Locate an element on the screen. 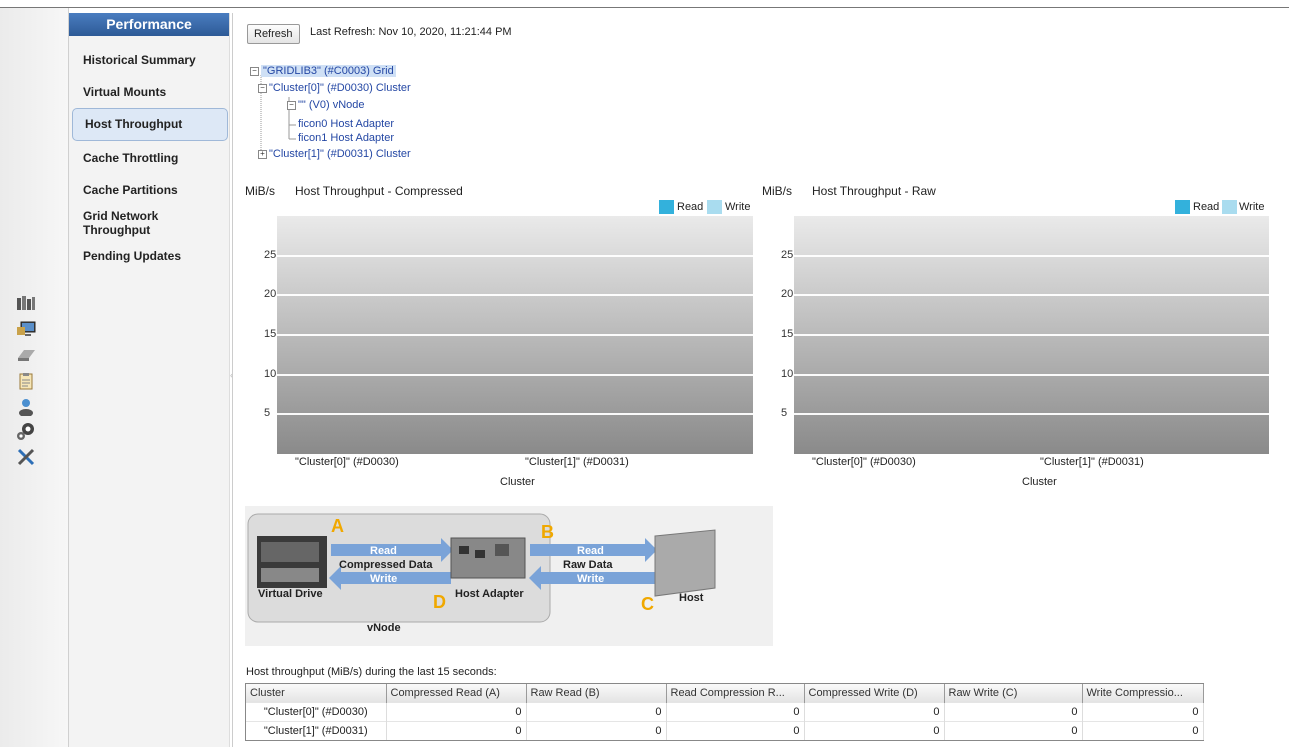 Image resolution: width=1289 pixels, height=747 pixels. refresh-button: Refresh is located at coordinates (273, 34).